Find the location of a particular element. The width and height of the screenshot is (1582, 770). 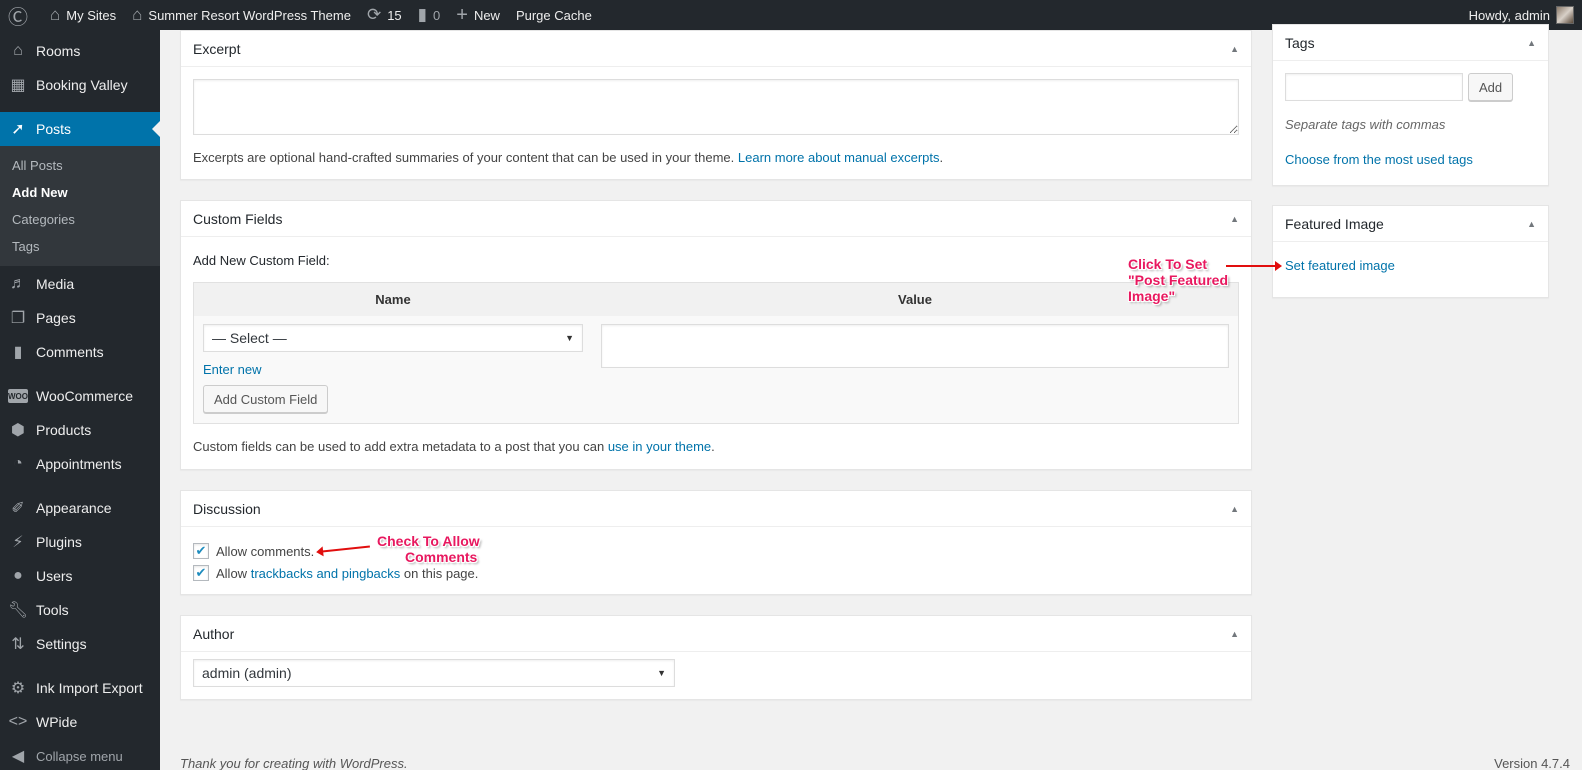

appointments-icon: ◔ is located at coordinates (18, 463).